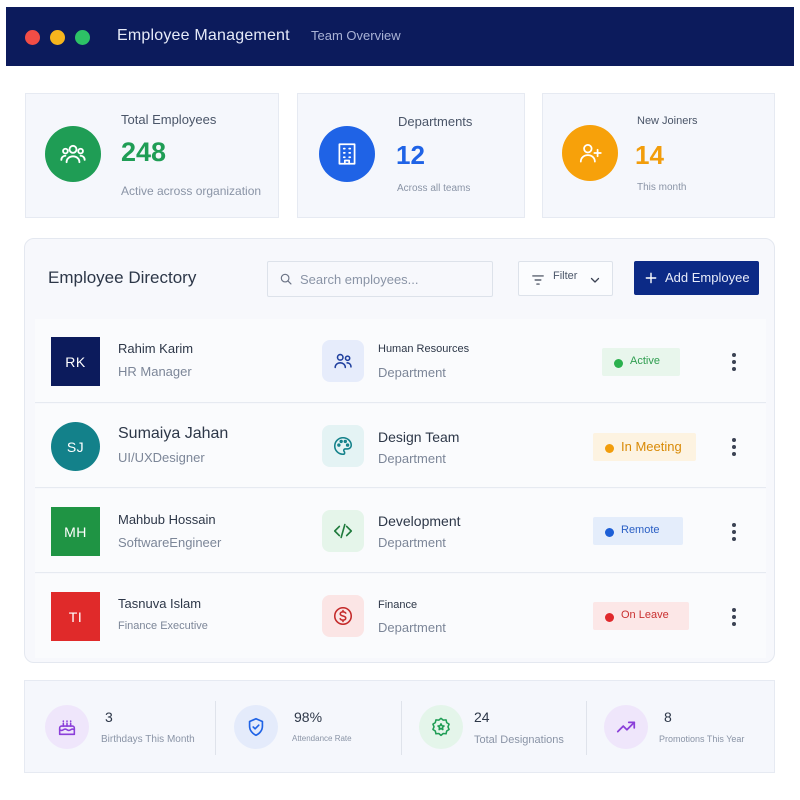 This screenshot has height=800, width=800. What do you see at coordinates (343, 616) in the screenshot?
I see `dollar-icon` at bounding box center [343, 616].